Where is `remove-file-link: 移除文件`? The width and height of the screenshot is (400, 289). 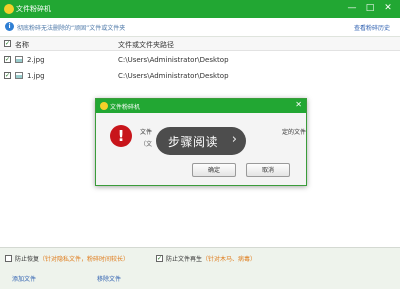 remove-file-link: 移除文件 is located at coordinates (109, 278).